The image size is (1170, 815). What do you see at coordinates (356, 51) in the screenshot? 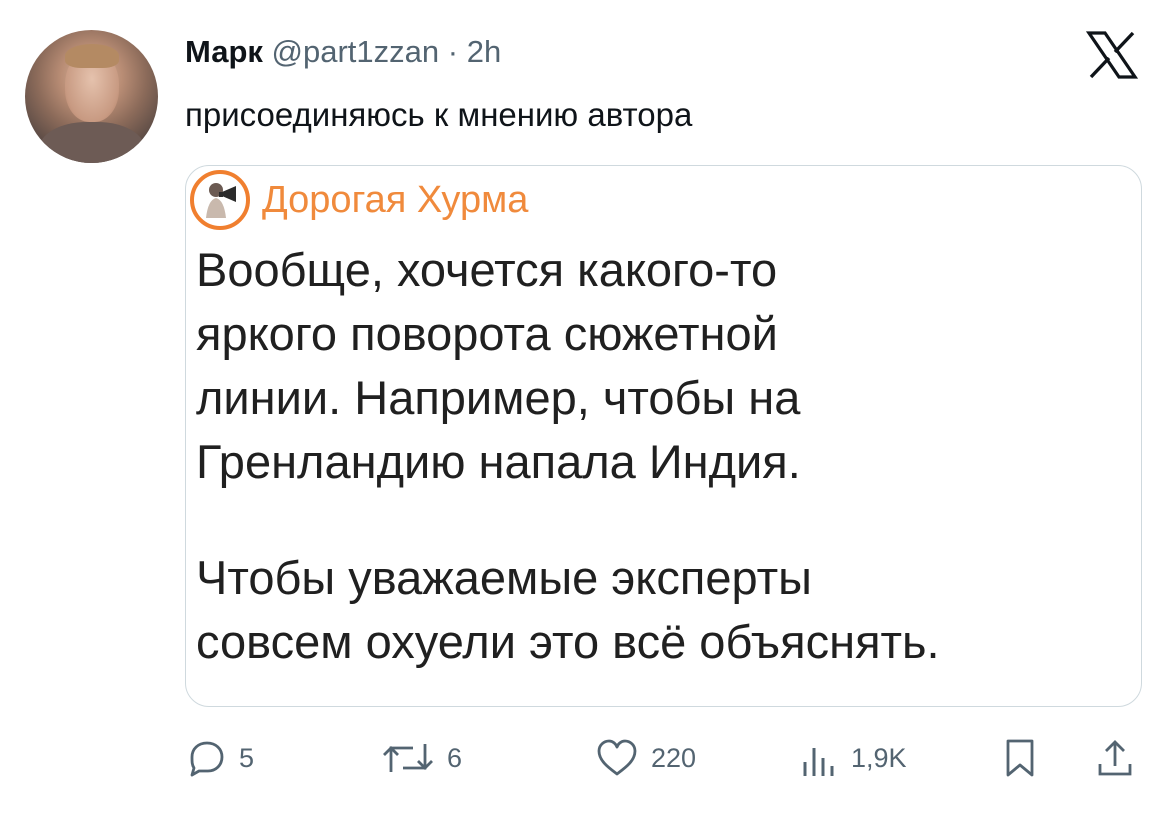
I see `author-handle: @part1zzan` at bounding box center [356, 51].